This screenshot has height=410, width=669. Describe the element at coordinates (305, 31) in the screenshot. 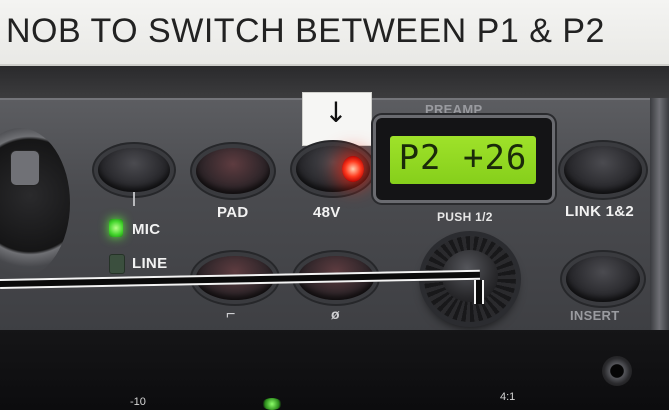

I see `instruction-label-text: NOB TO SWITCH BETWEEN P1 & P2` at that location.